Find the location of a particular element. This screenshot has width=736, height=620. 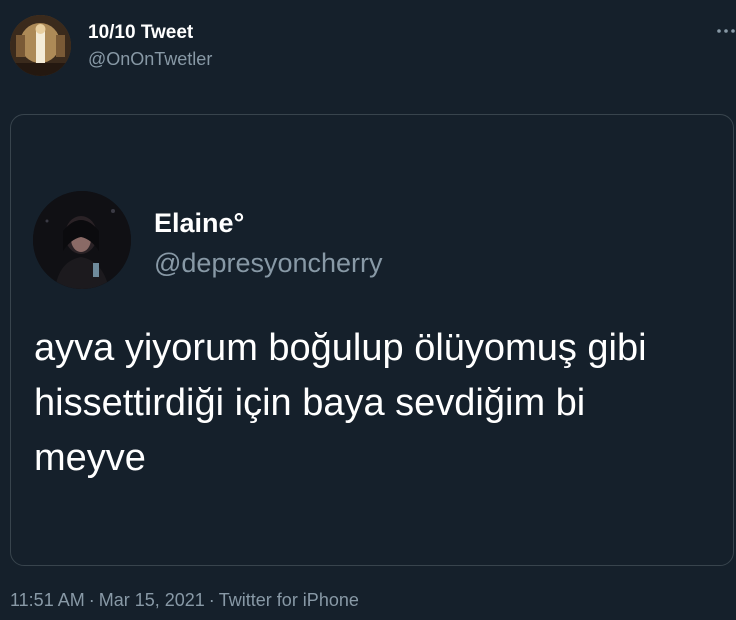

quoted-author-avatar-image is located at coordinates (82, 240).